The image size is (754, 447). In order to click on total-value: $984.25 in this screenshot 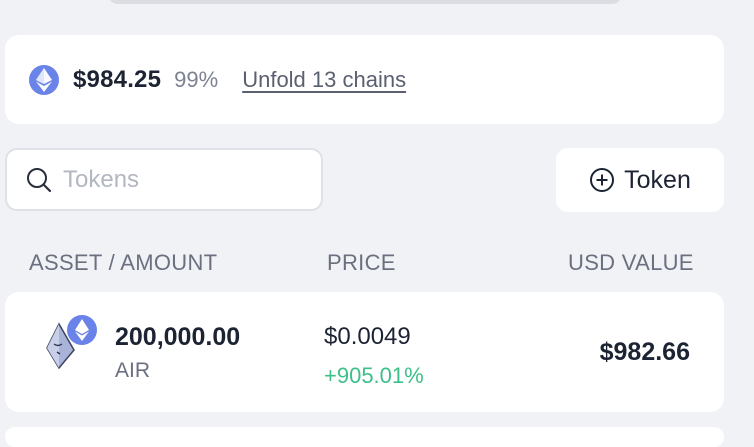, I will do `click(117, 79)`.